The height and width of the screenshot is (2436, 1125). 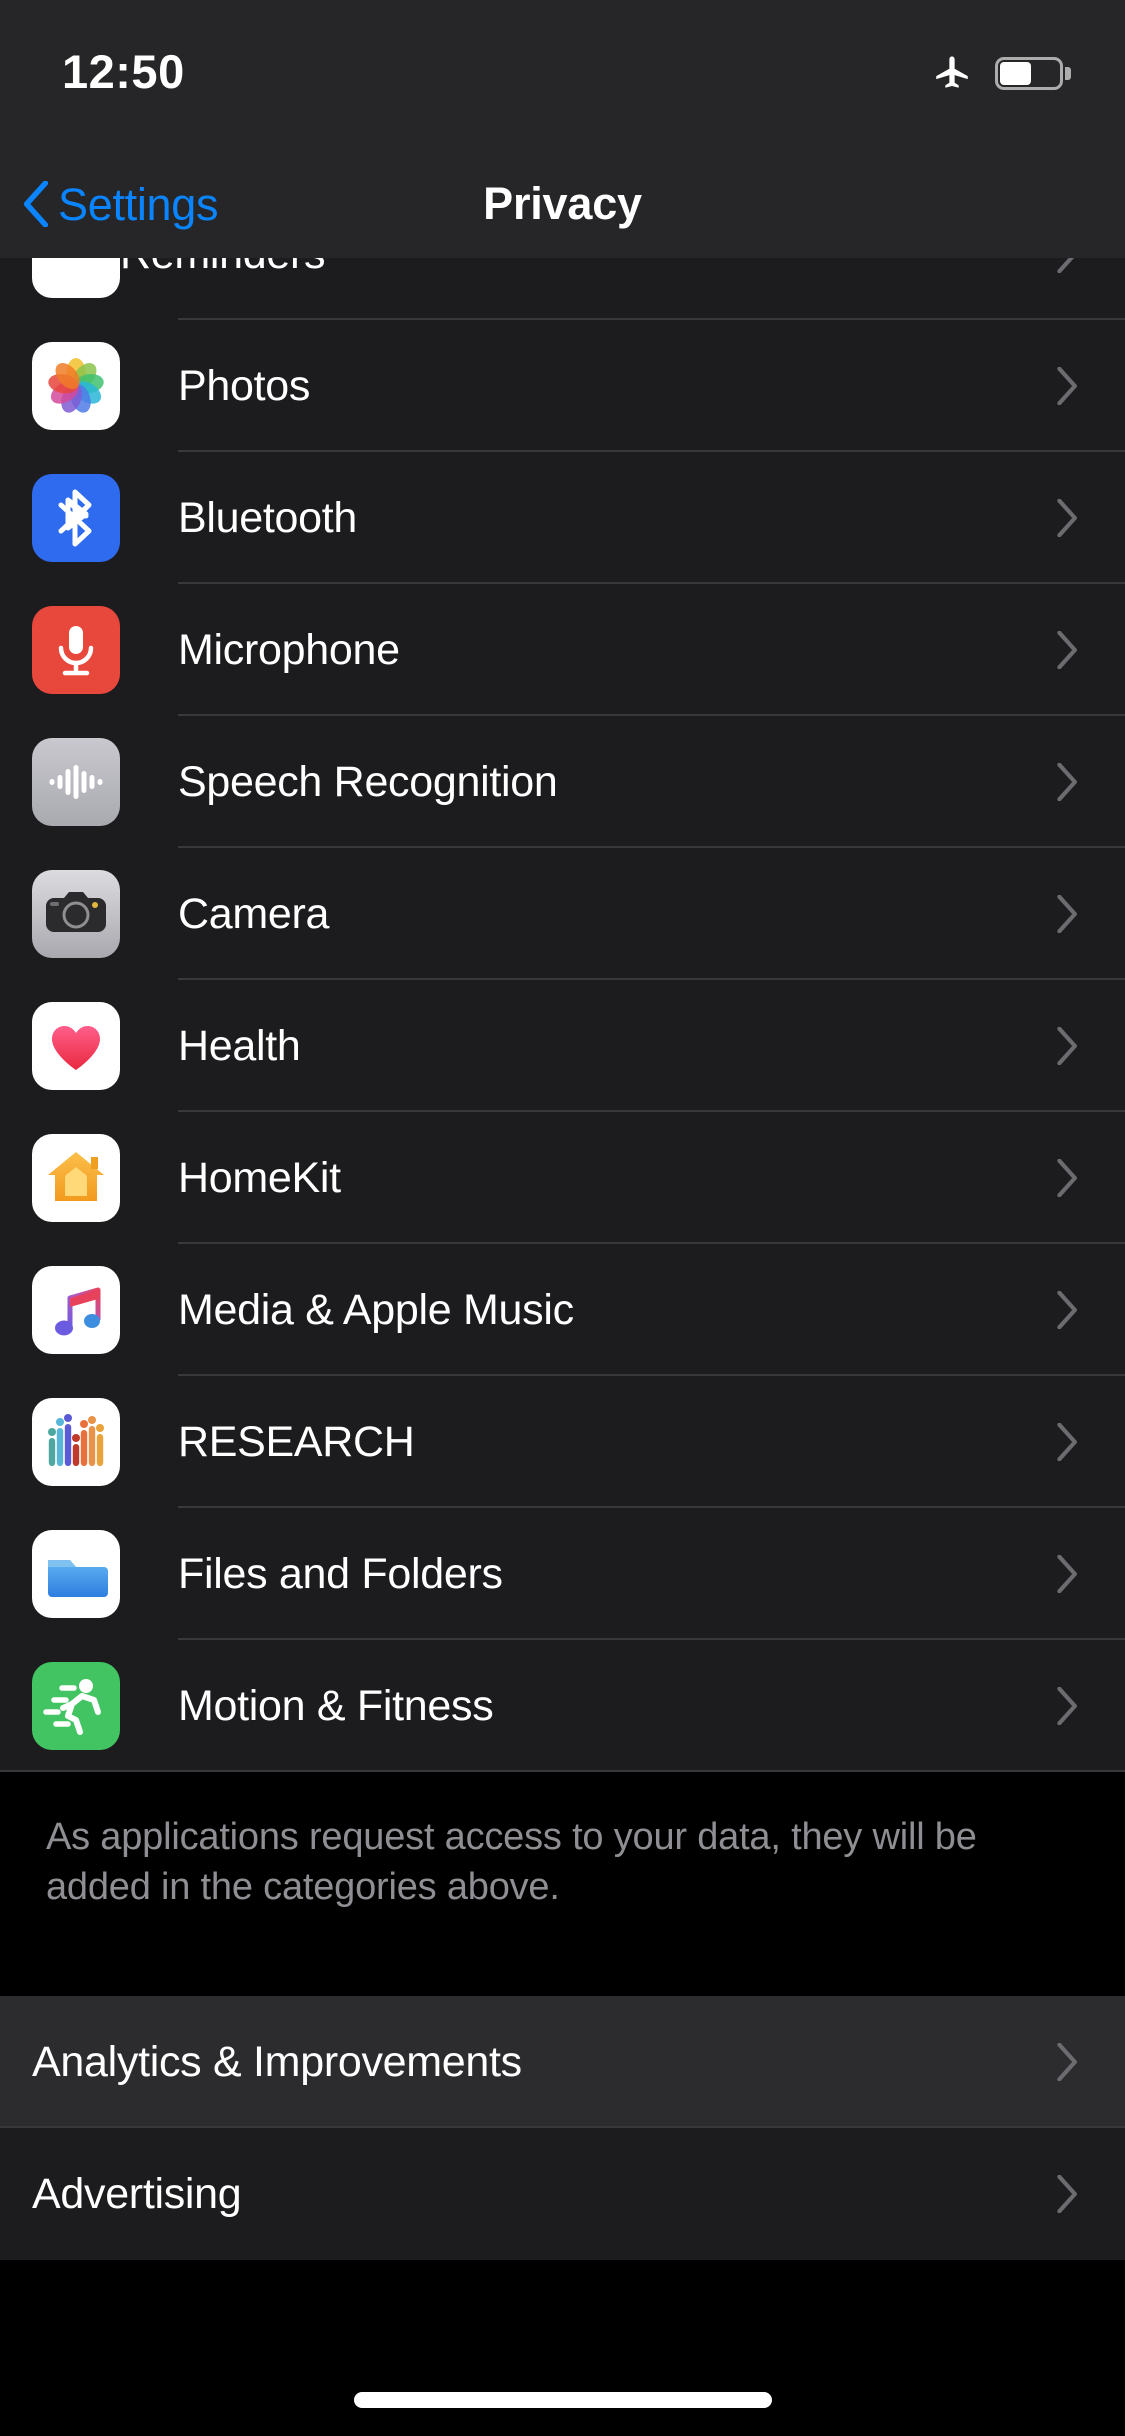 I want to click on privacy-settings-list: Analytics & Improvements Advertising, so click(x=562, y=2128).